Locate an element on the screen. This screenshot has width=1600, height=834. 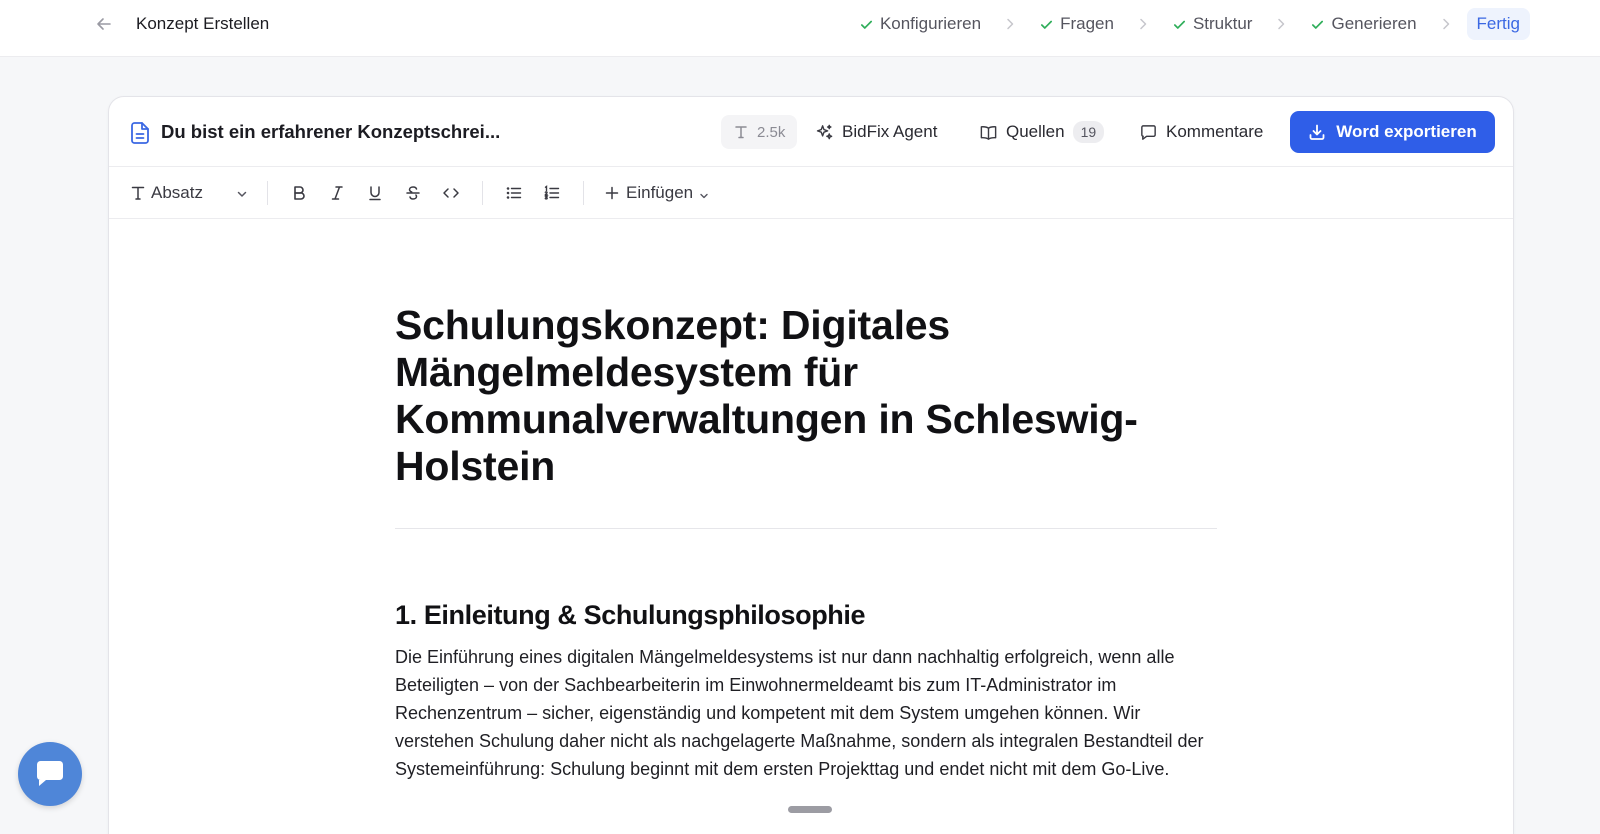
bullet-list-icon is located at coordinates (514, 192).